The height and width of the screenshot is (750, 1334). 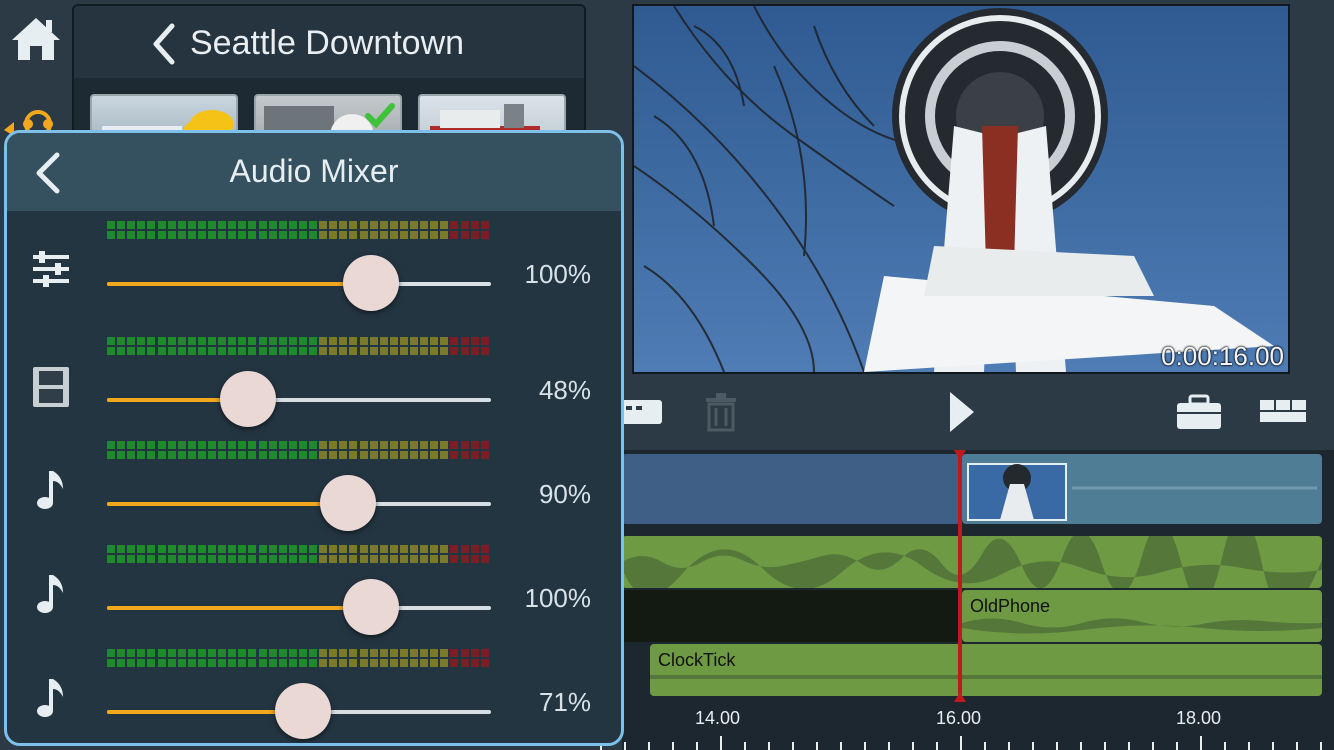 I want to click on ruler-label: 14.00, so click(x=718, y=718).